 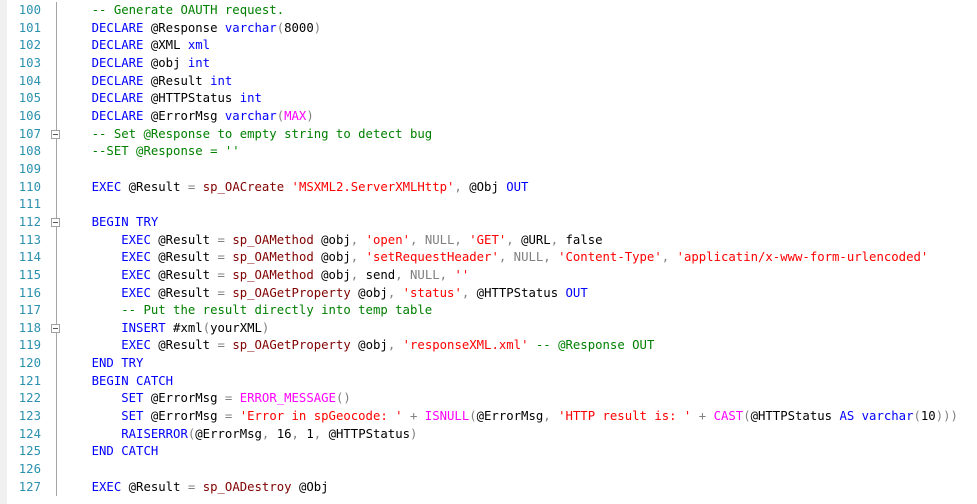 What do you see at coordinates (29, 416) in the screenshot?
I see `line-number: 123` at bounding box center [29, 416].